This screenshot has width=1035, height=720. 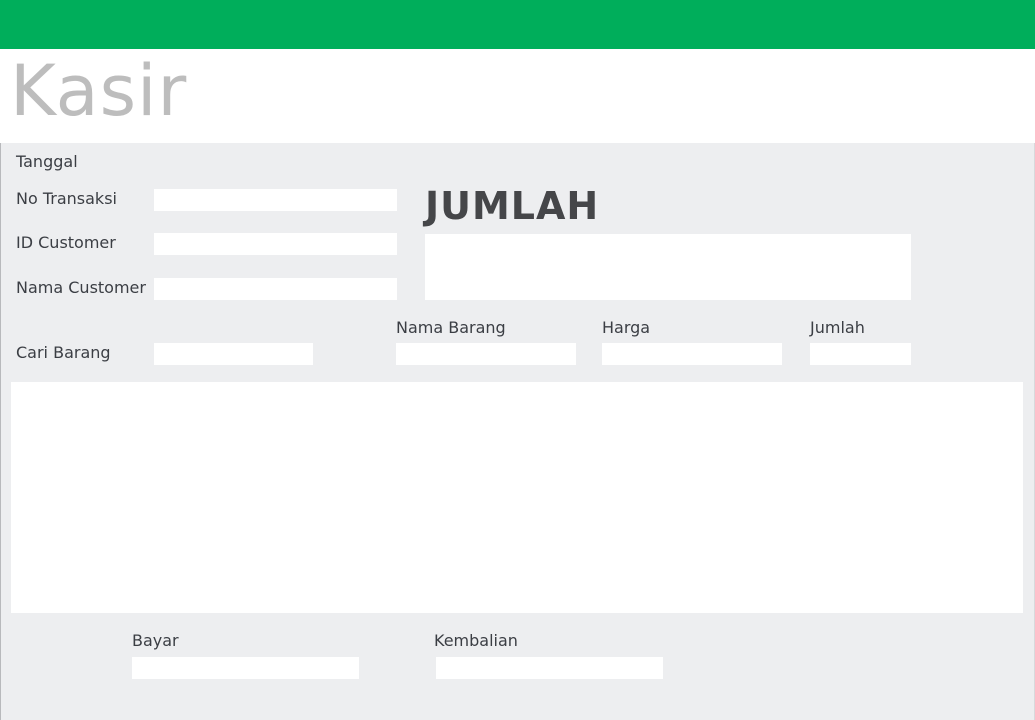 I want to click on page-title: Kasir, so click(x=99, y=91).